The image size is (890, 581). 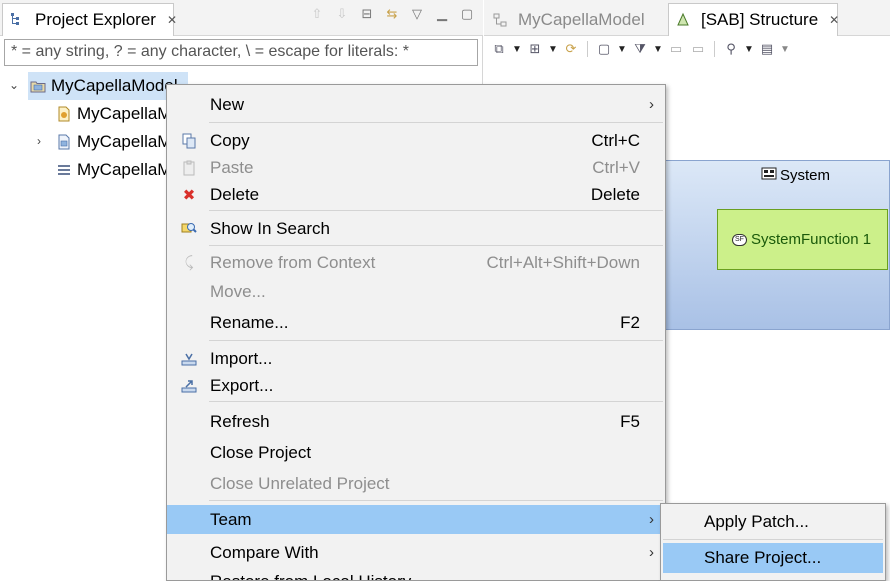 What do you see at coordinates (14, 85) in the screenshot?
I see `expand-arrow-icon: ⌄` at bounding box center [14, 85].